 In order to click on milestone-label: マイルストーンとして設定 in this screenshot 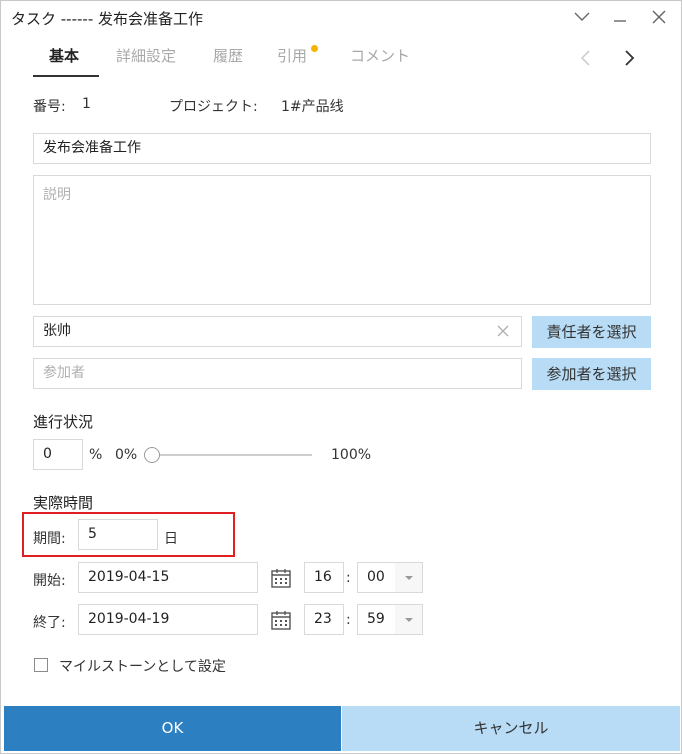, I will do `click(142, 667)`.